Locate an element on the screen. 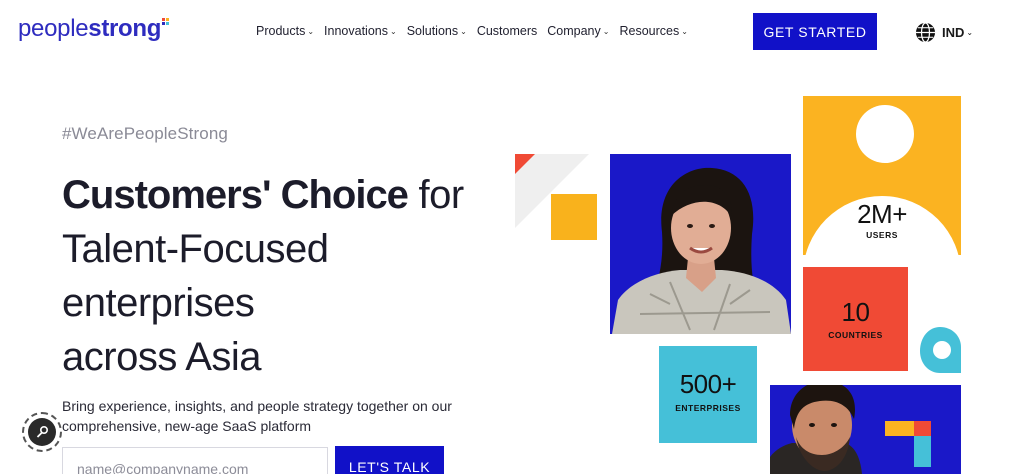  nav-customers: Customers is located at coordinates (507, 31).